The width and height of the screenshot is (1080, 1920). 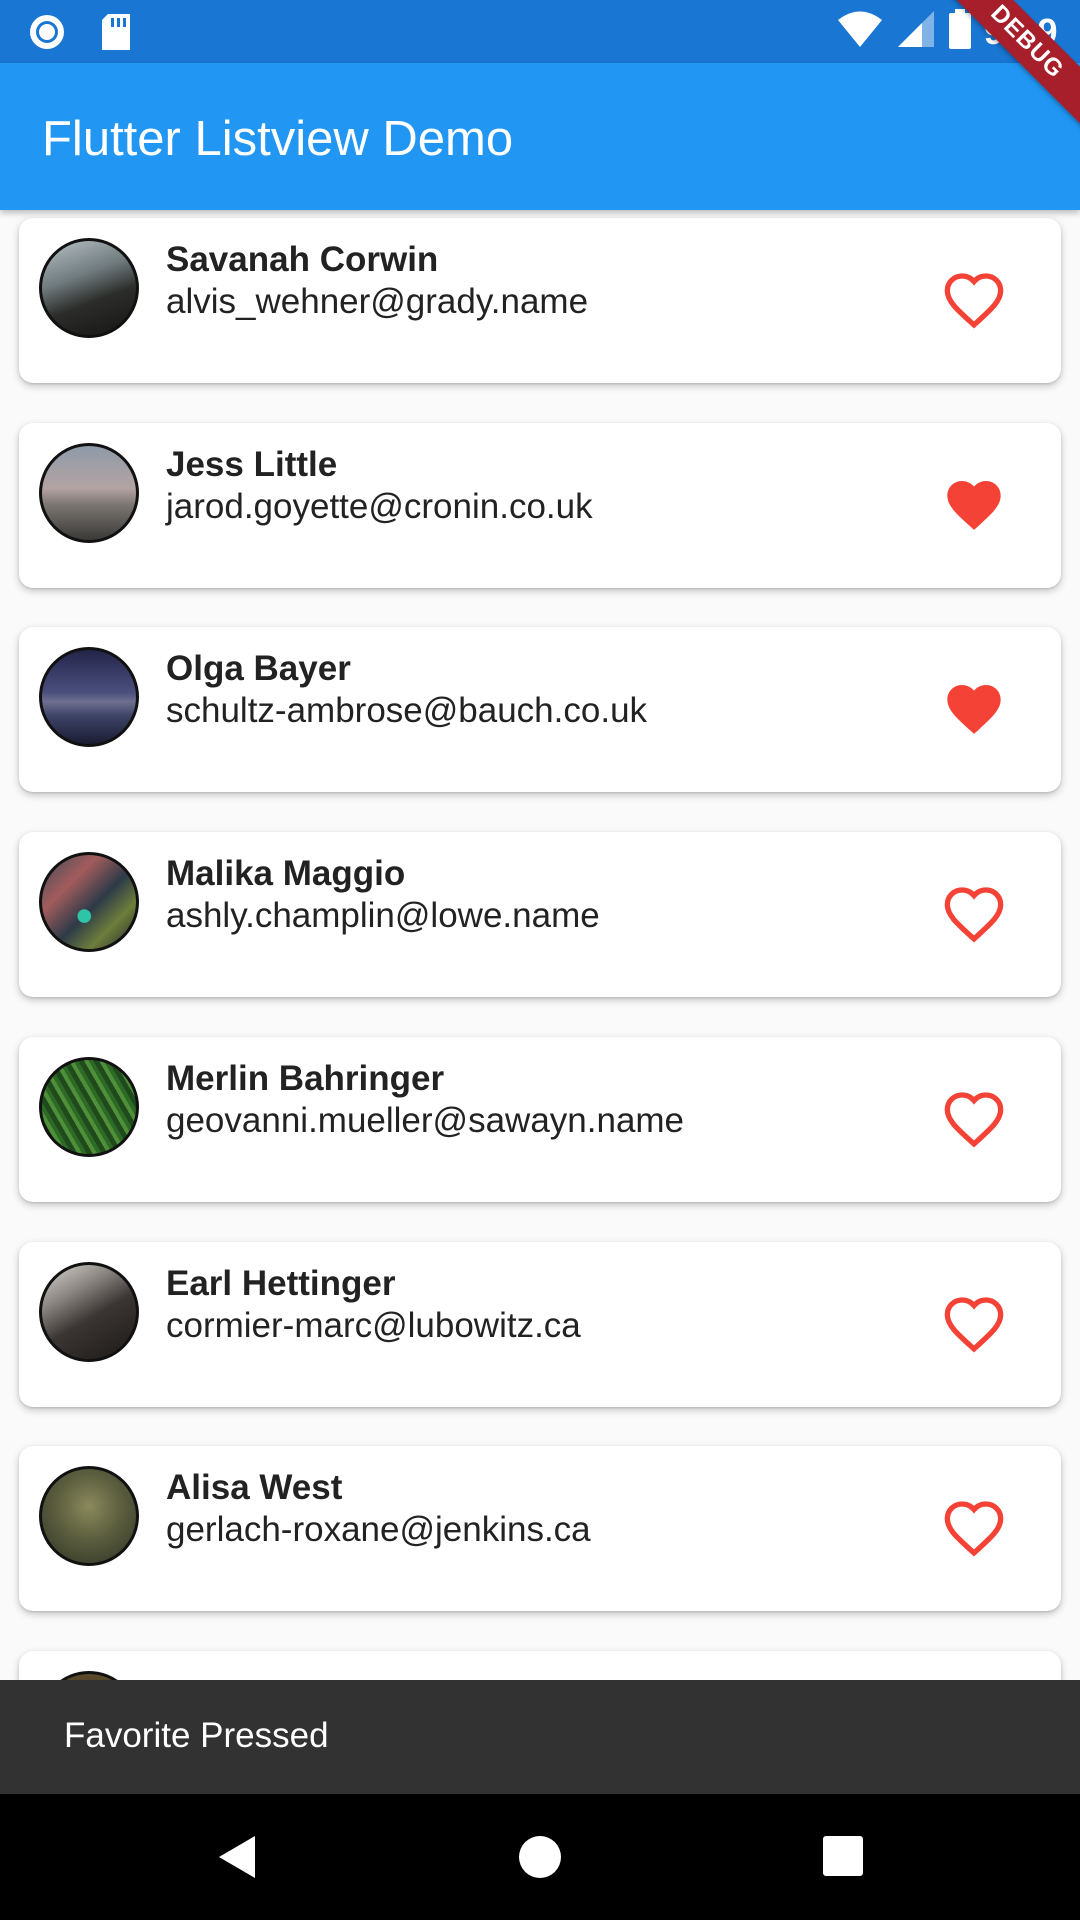 I want to click on contact-name: Savanah Corwin, so click(x=302, y=259).